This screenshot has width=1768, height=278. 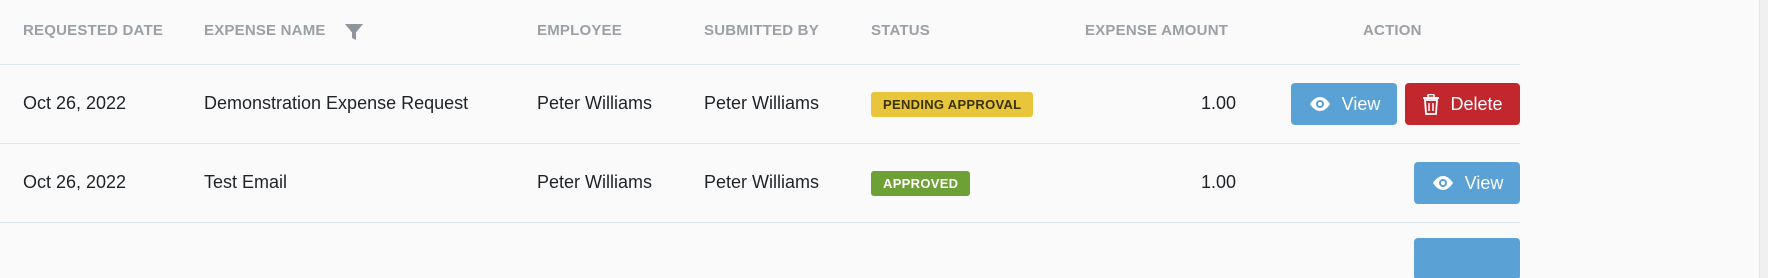 What do you see at coordinates (952, 104) in the screenshot?
I see `status-badge: PENDING APPROVAL` at bounding box center [952, 104].